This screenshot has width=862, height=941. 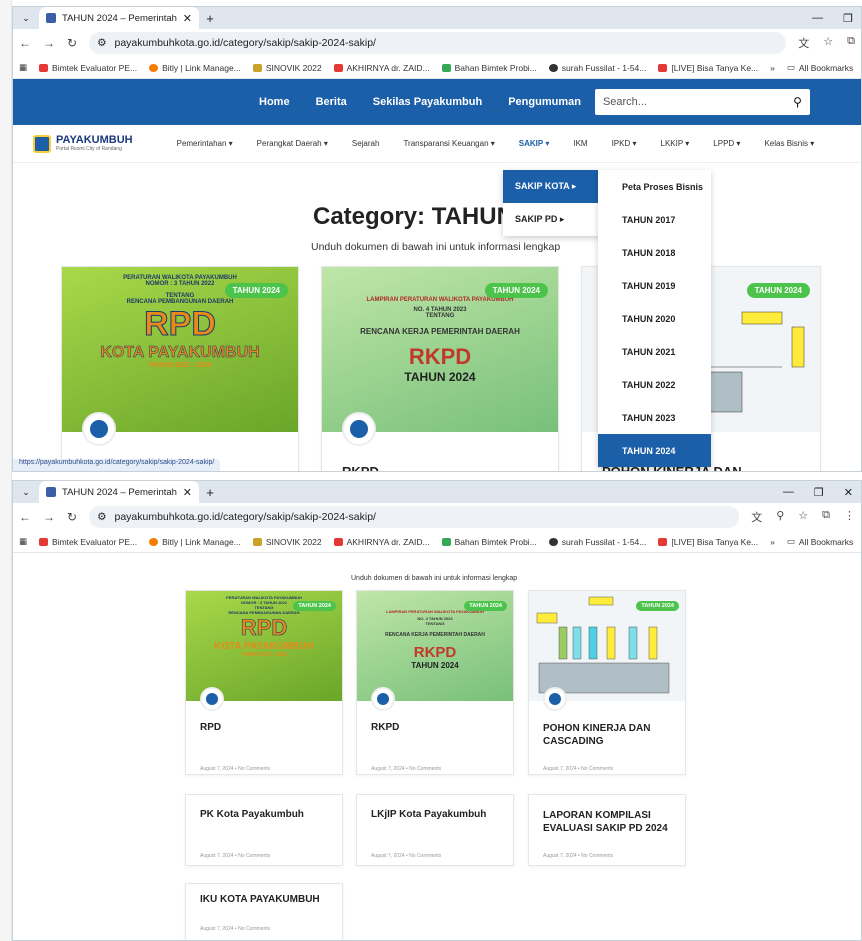 What do you see at coordinates (534, 143) in the screenshot?
I see `menu-sakip: SAKIP ▾` at bounding box center [534, 143].